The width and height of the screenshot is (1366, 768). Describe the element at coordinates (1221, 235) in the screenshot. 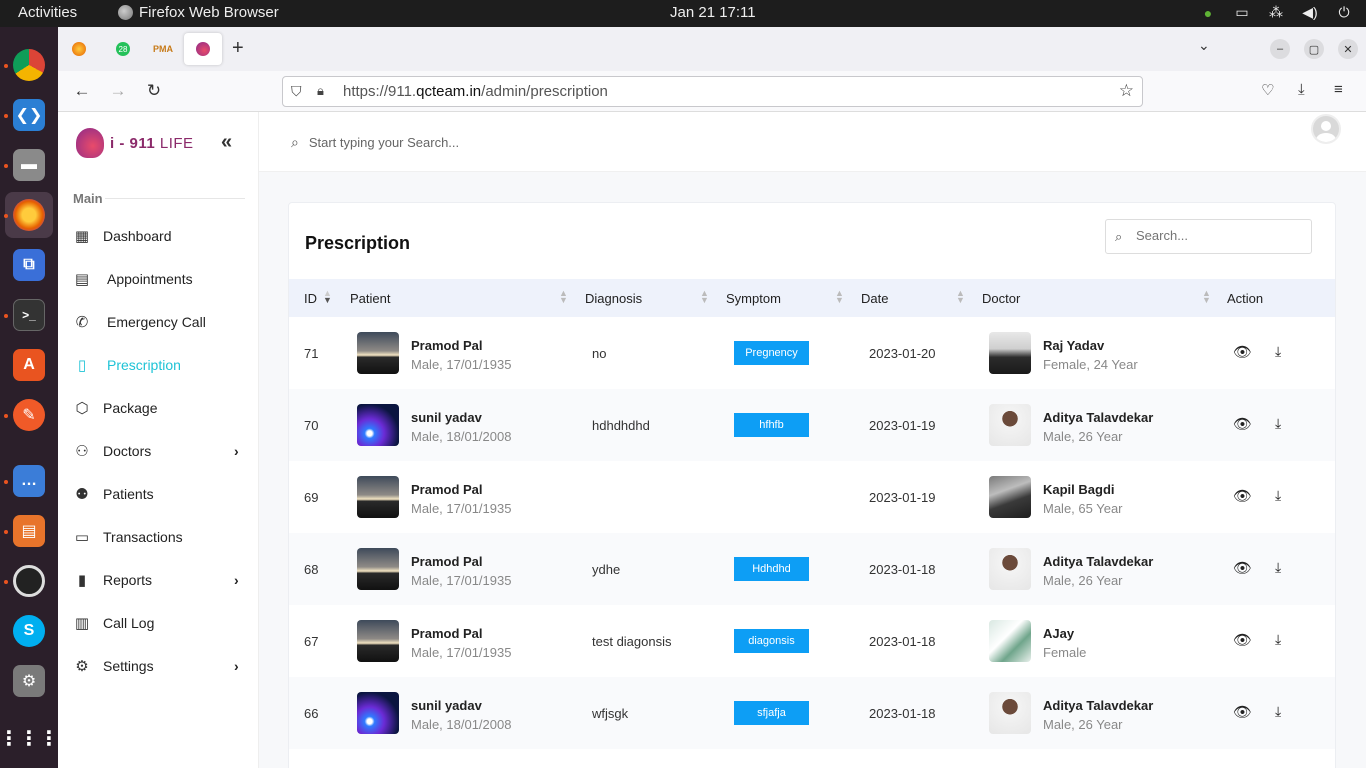

I see `table-search-input` at that location.